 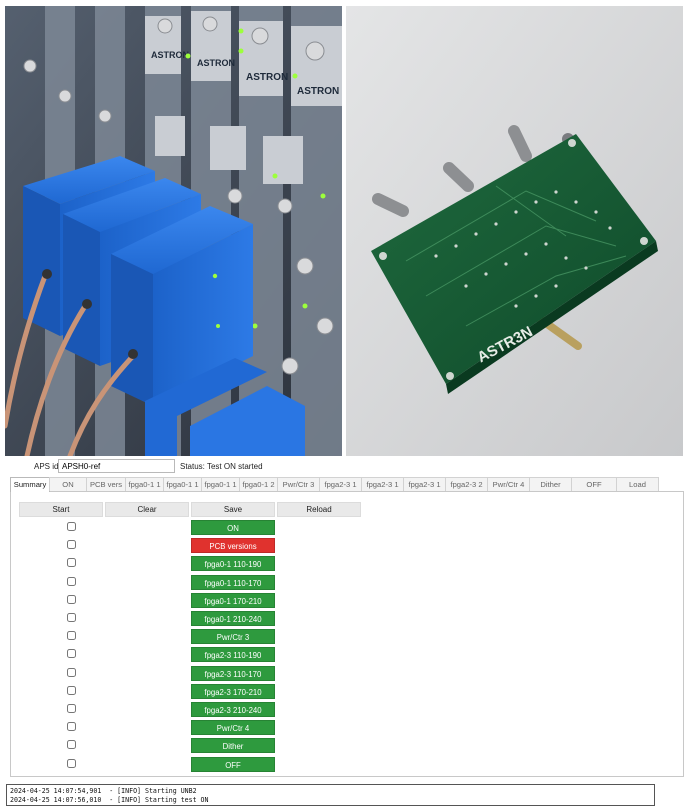 I want to click on test-button: Pwr/Ctr 4, so click(x=233, y=728).